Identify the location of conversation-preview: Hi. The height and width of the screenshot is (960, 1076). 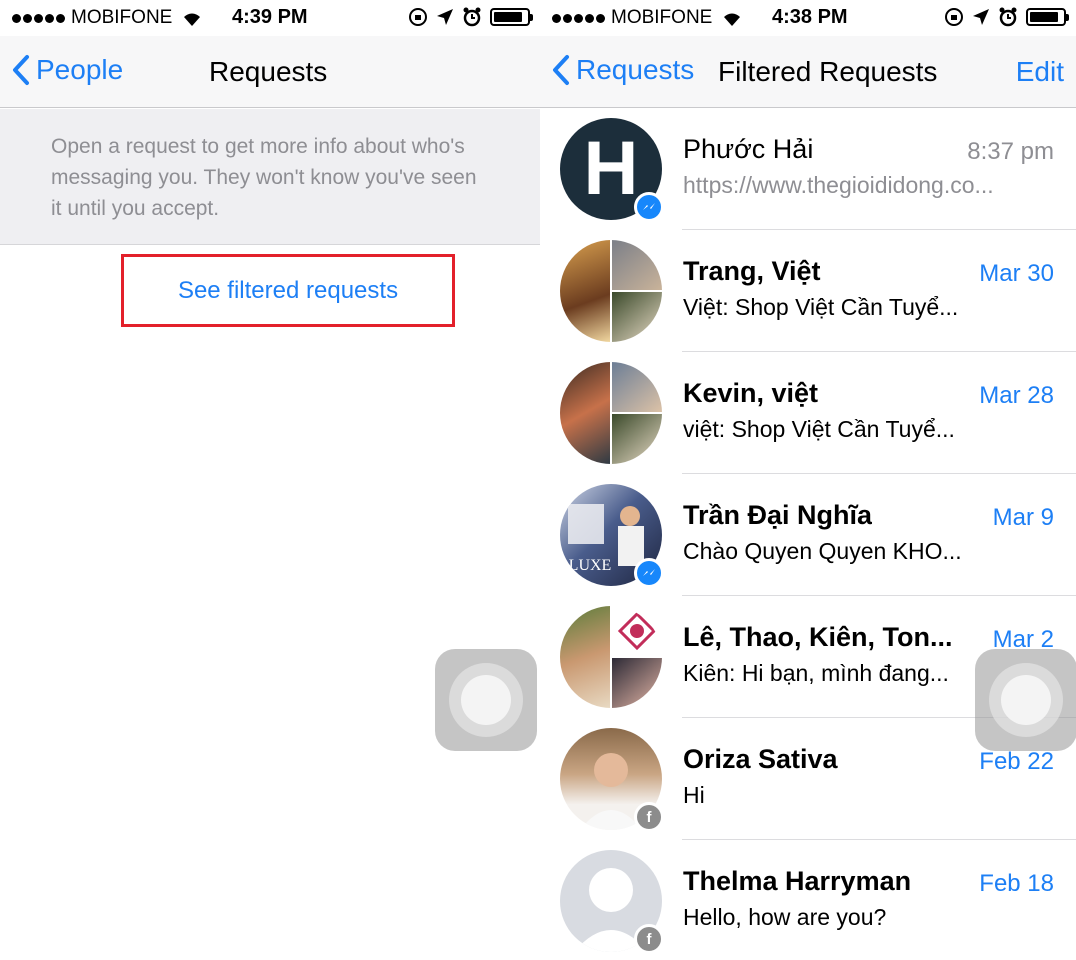
(694, 795).